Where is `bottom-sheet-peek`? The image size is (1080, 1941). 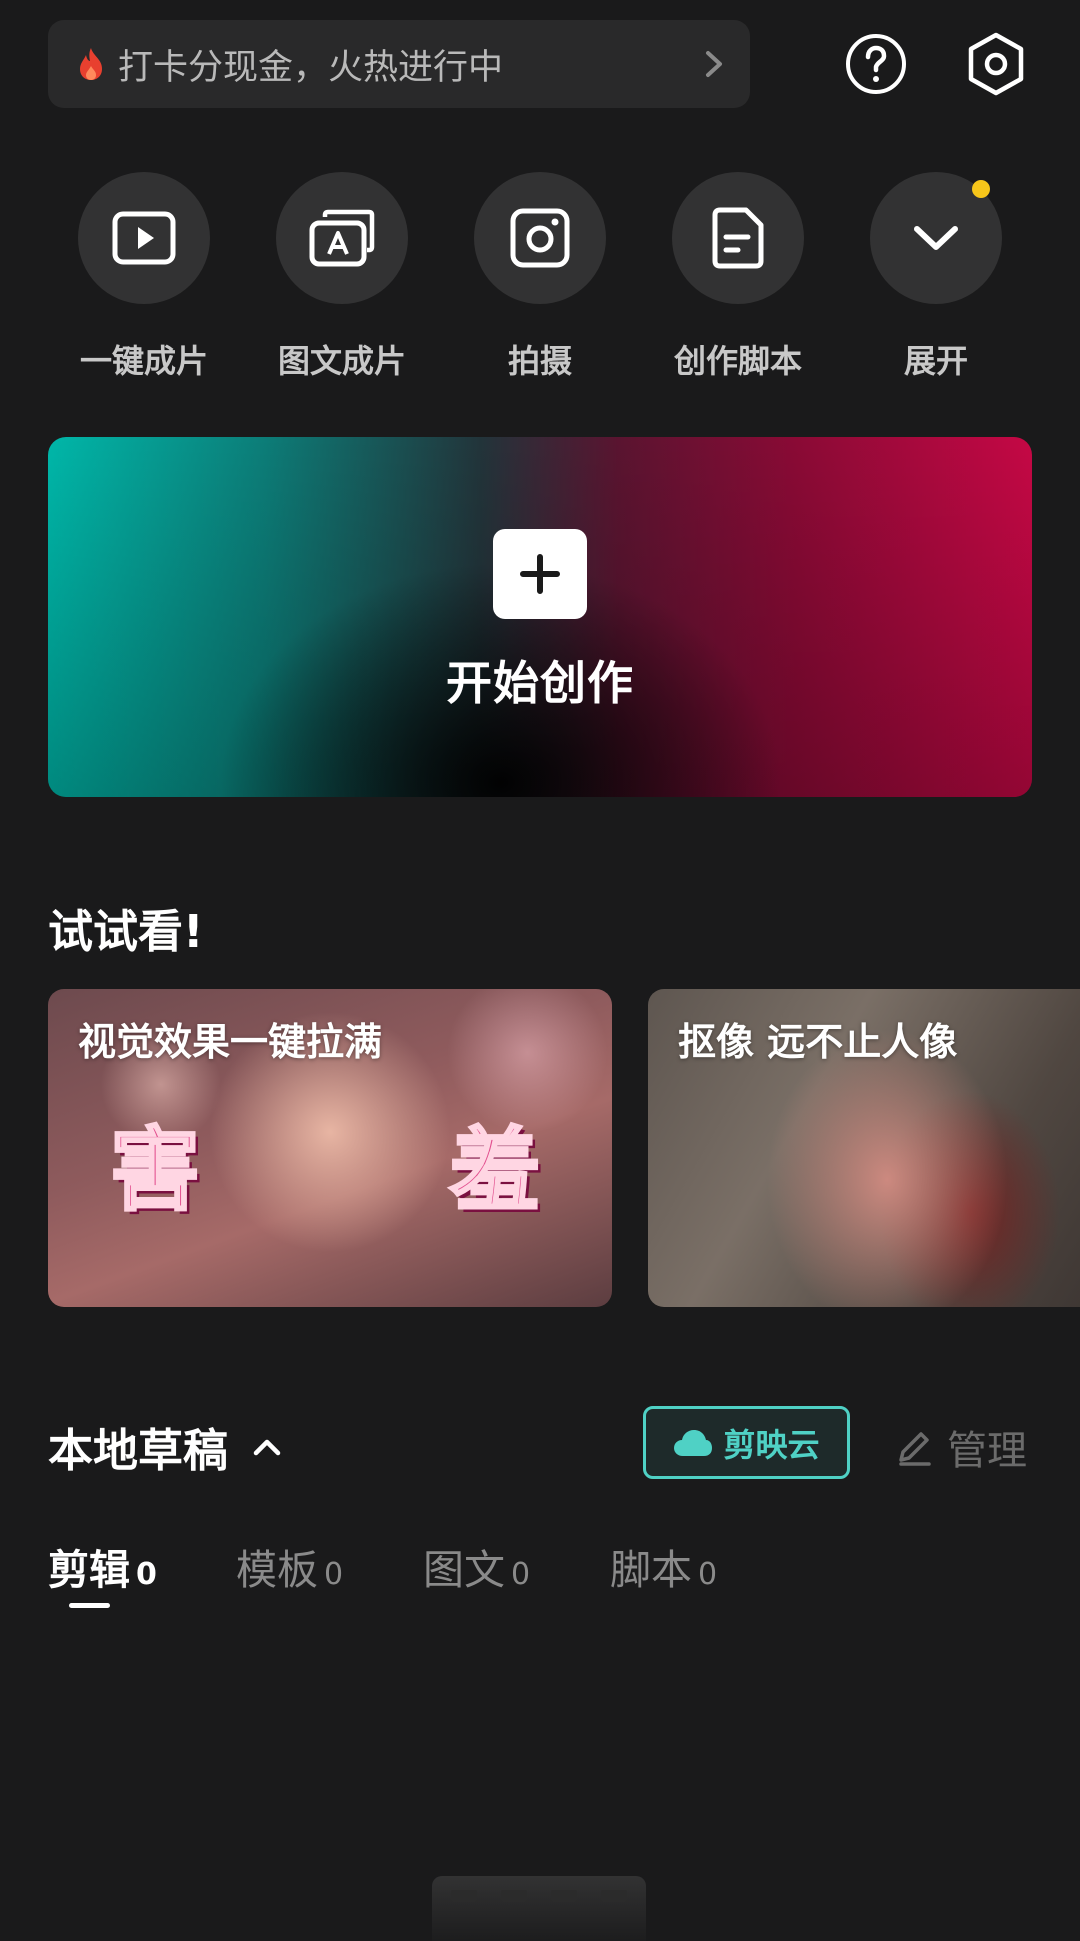
bottom-sheet-peek is located at coordinates (539, 1908).